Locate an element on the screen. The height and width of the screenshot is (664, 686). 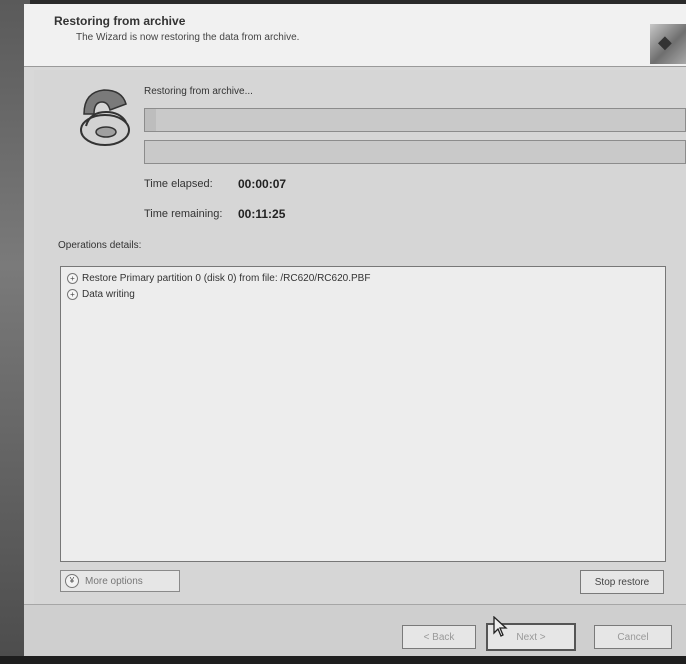
time-remaining-label: Time remaining: is located at coordinates (183, 214).